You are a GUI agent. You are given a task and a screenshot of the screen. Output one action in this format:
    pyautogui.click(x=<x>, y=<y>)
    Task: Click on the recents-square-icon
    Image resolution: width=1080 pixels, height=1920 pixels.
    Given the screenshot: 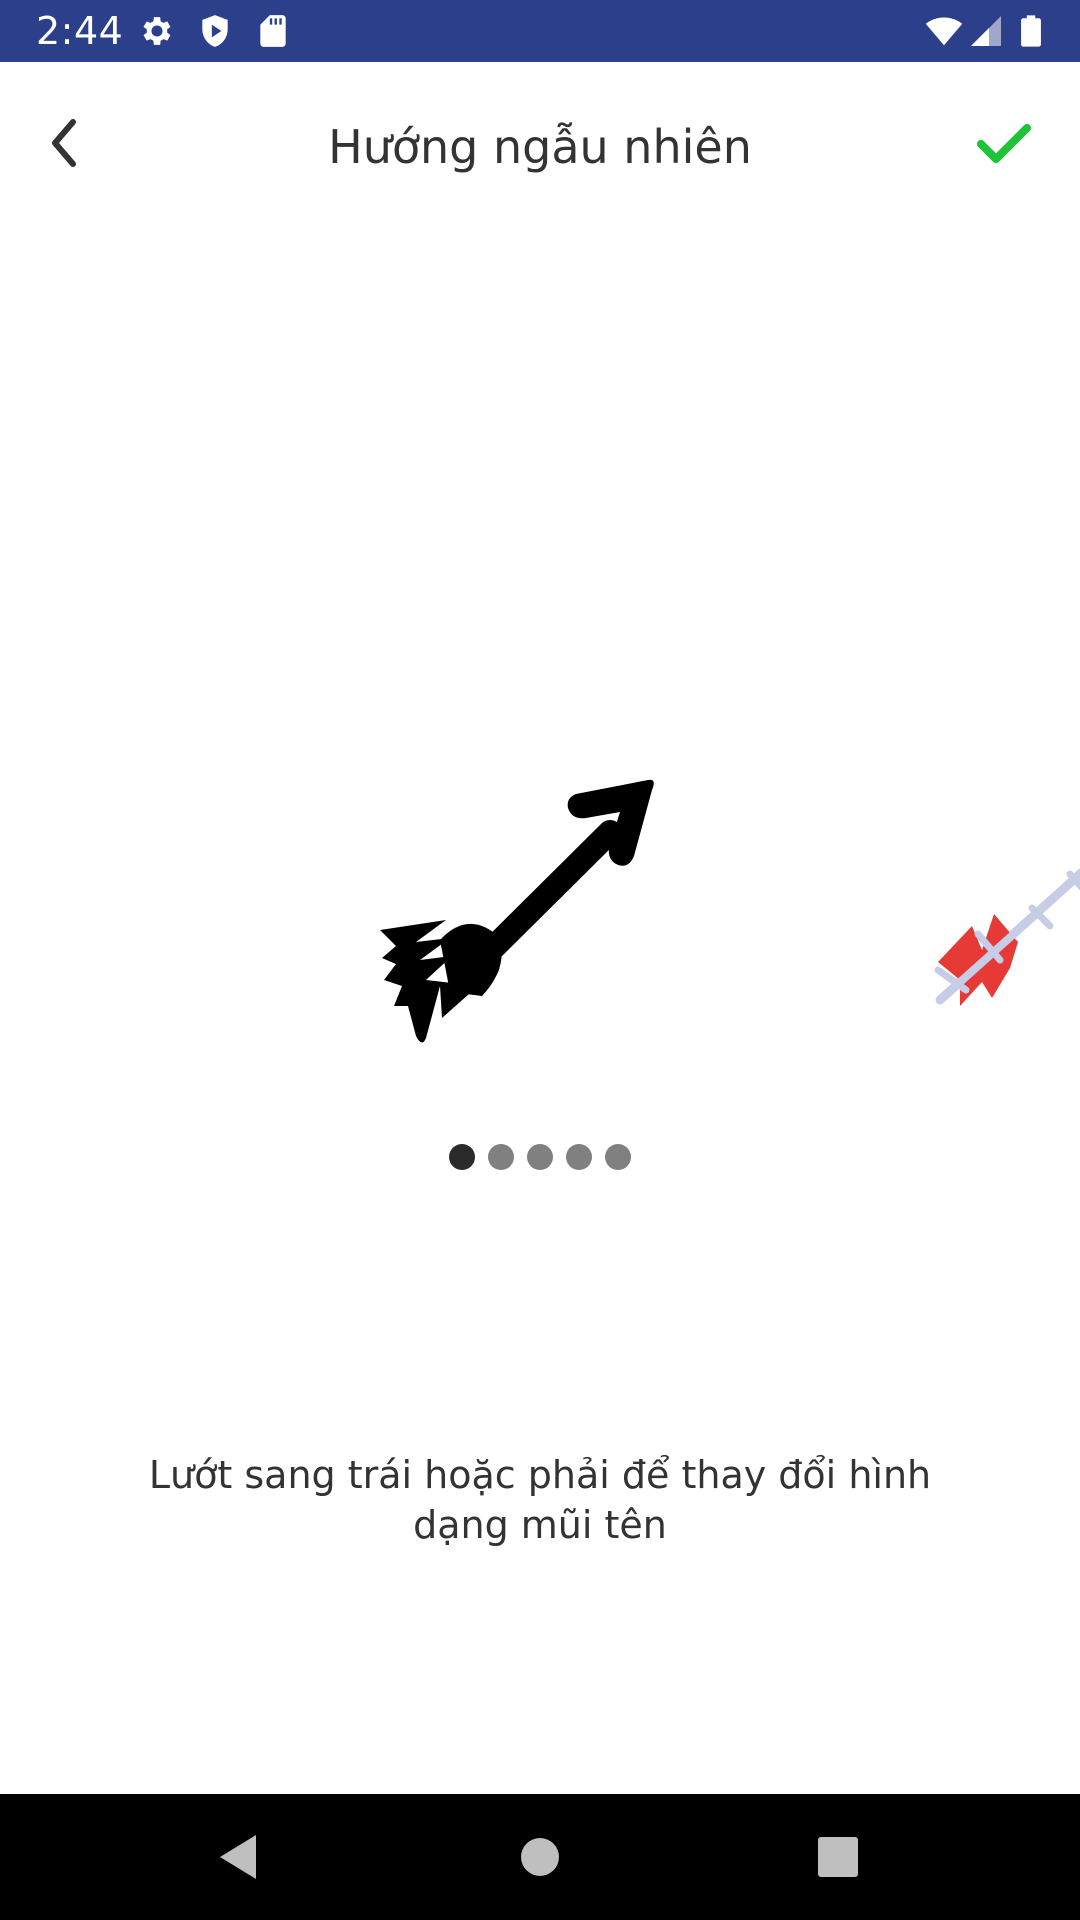 What is the action you would take?
    pyautogui.click(x=838, y=1857)
    